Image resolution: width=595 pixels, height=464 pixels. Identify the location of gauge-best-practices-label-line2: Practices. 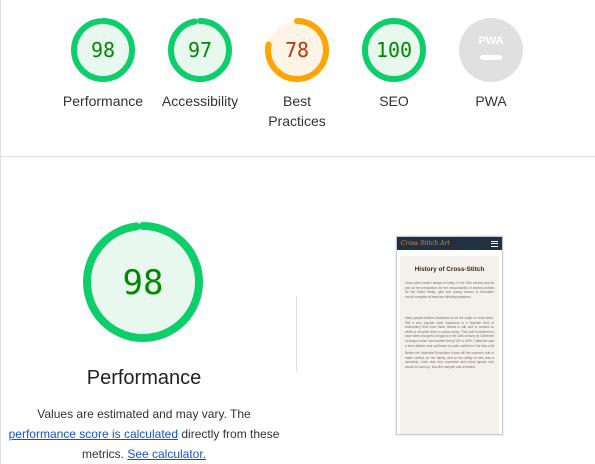
(297, 121).